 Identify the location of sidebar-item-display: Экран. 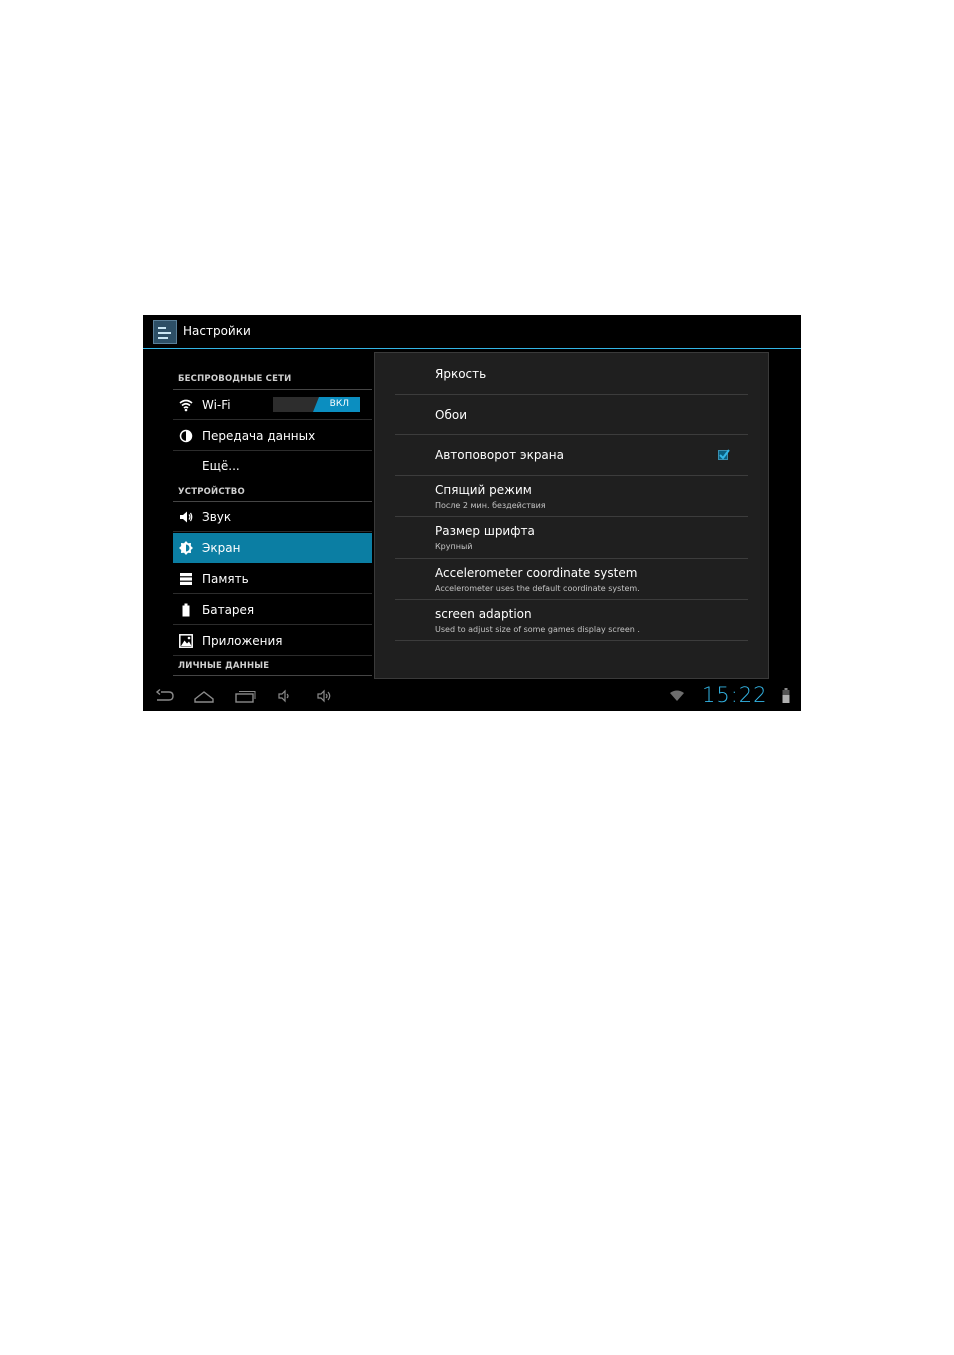
(272, 548).